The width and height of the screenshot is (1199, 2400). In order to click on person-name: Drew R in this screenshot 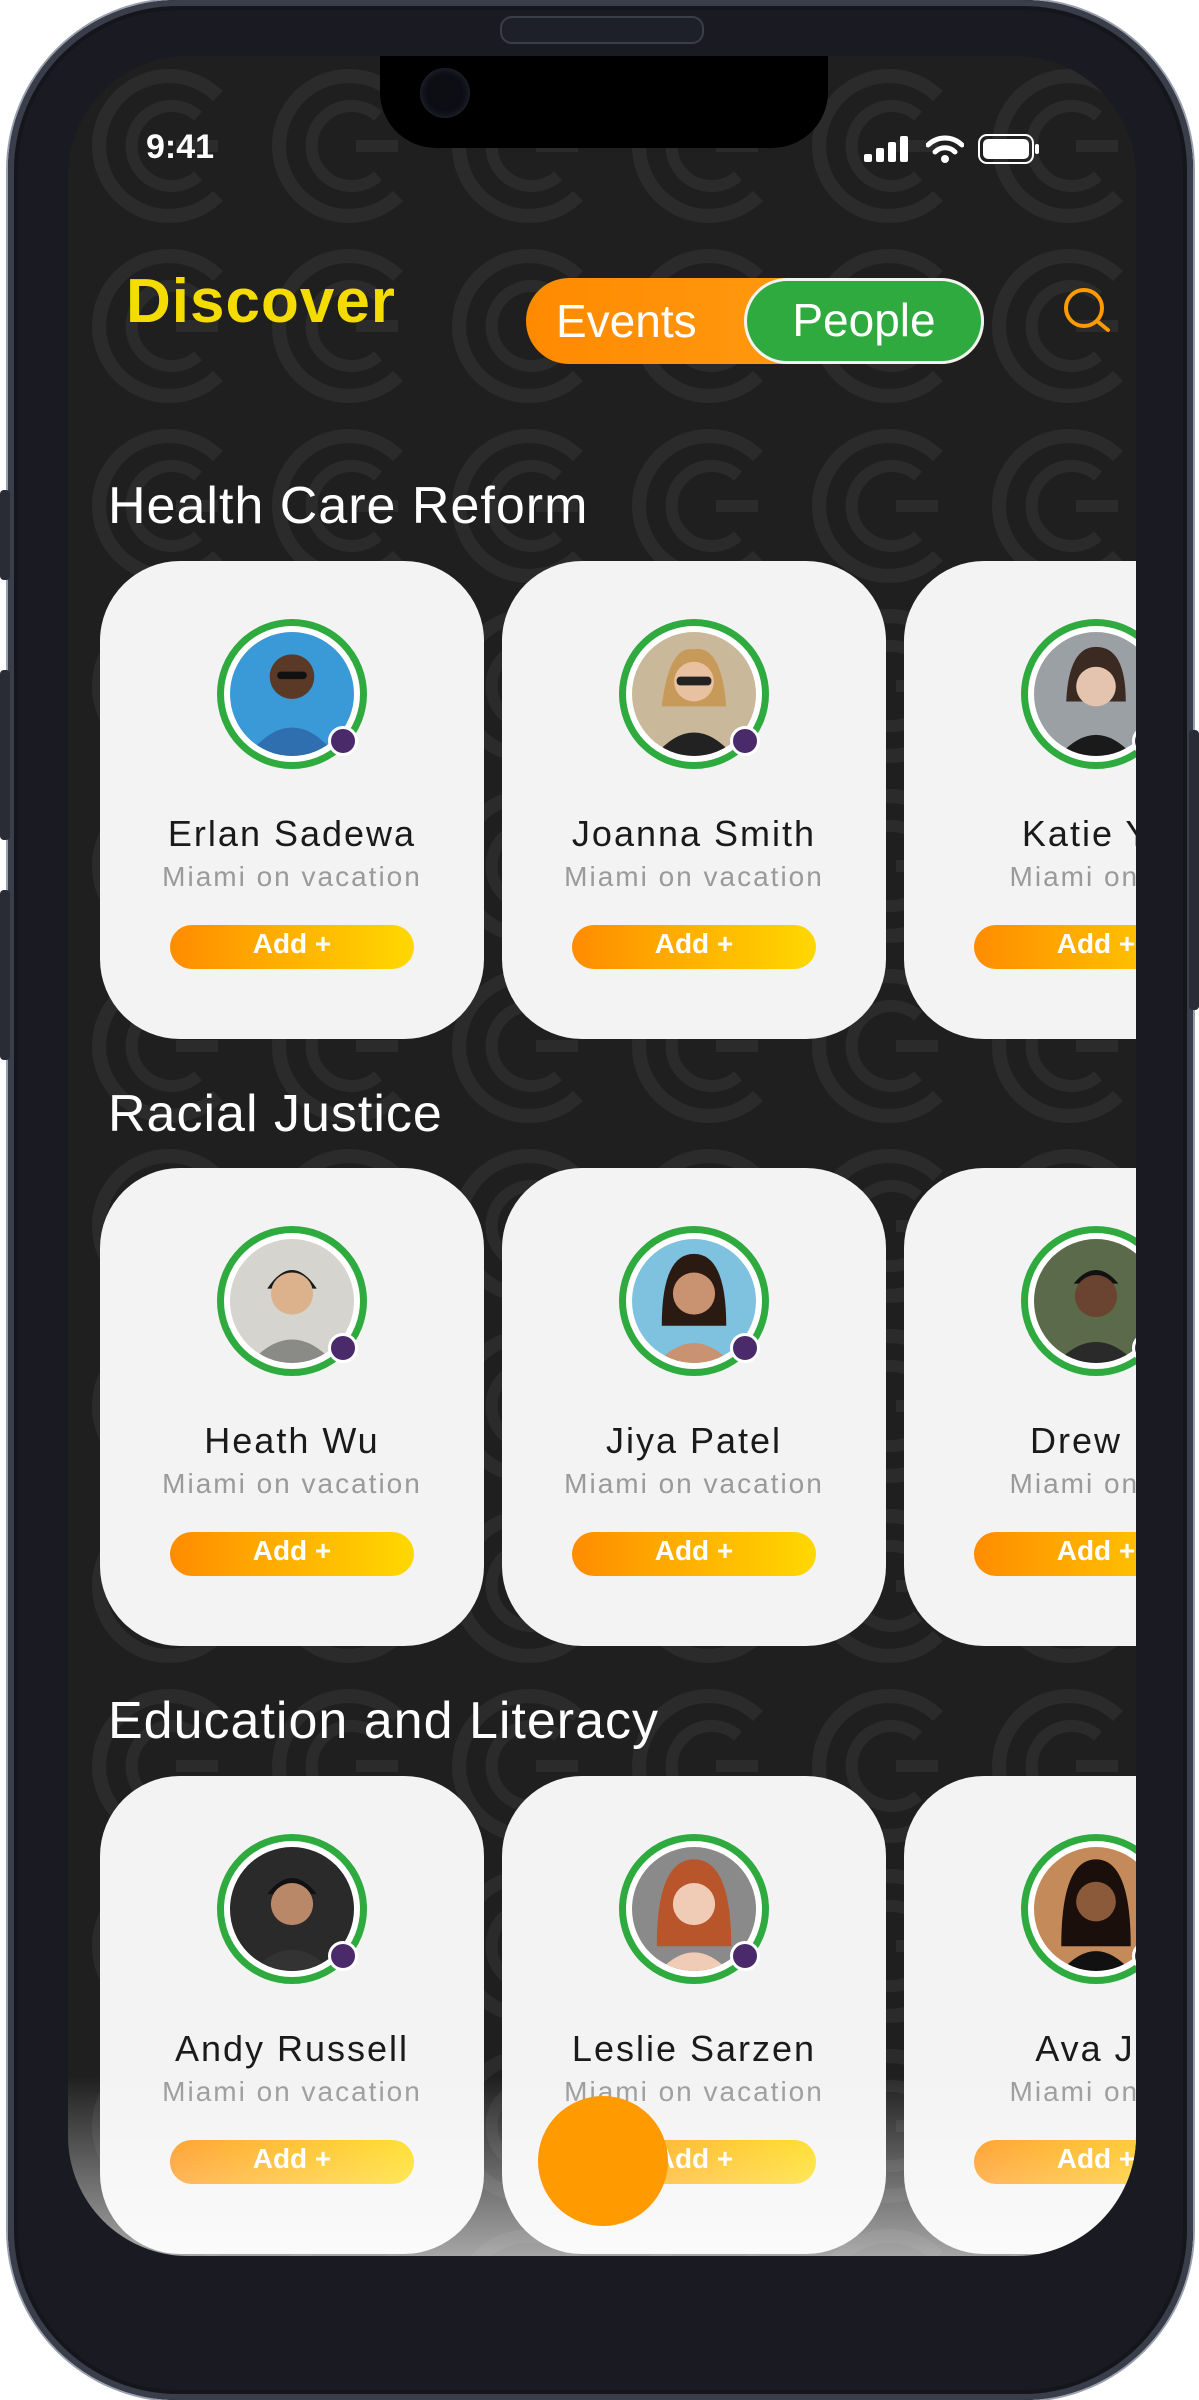, I will do `click(1082, 1440)`.